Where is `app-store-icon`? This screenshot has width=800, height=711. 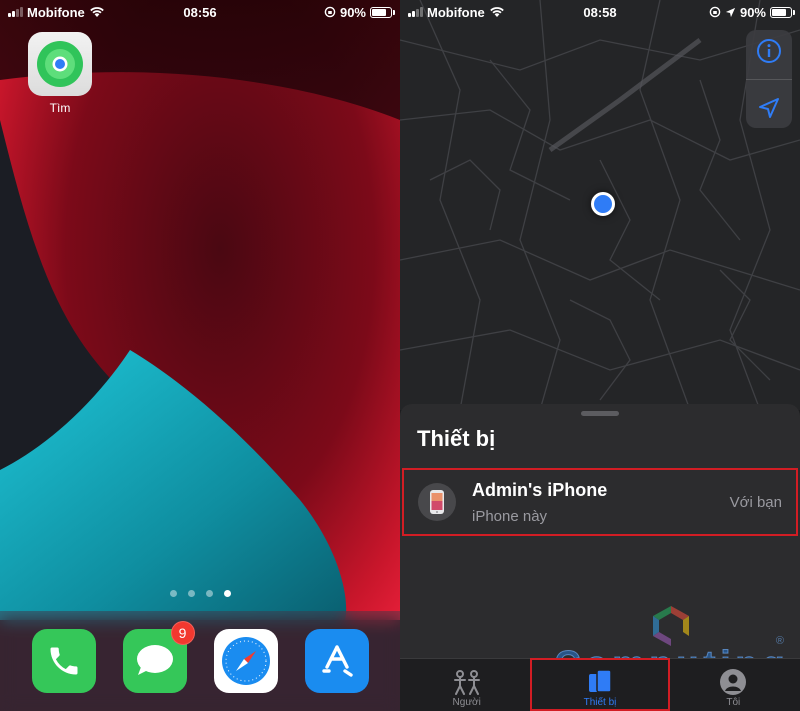 app-store-icon is located at coordinates (337, 661).